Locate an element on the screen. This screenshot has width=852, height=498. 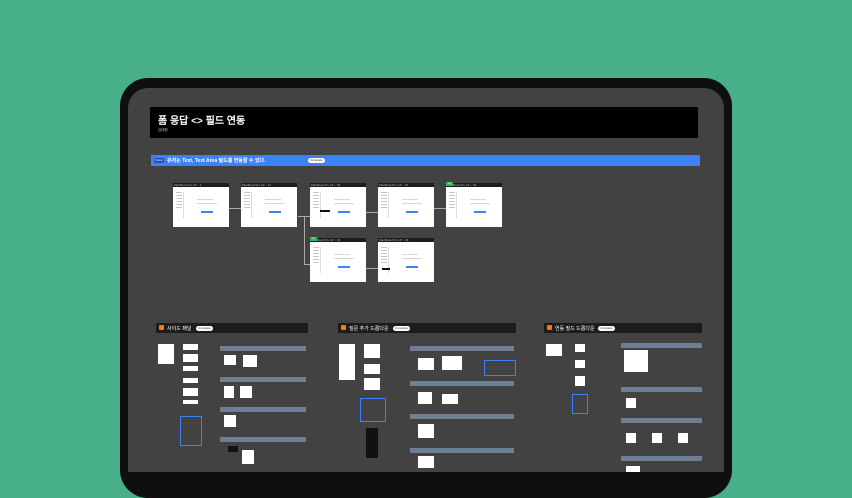
page-header: 폼 응답 <> 필드 연동 김태현 is located at coordinates (424, 122).